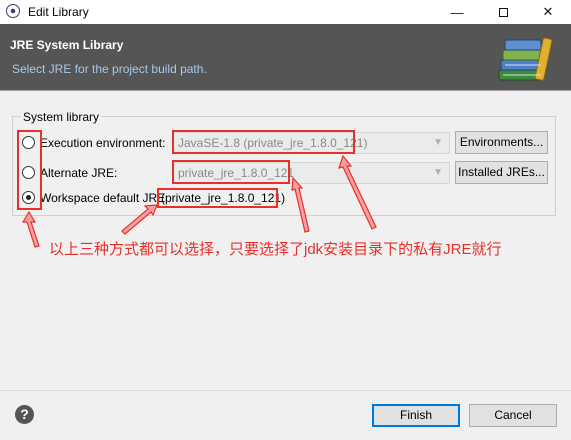 Image resolution: width=571 pixels, height=440 pixels. Describe the element at coordinates (513, 415) in the screenshot. I see `cancel-button: Cancel` at that location.